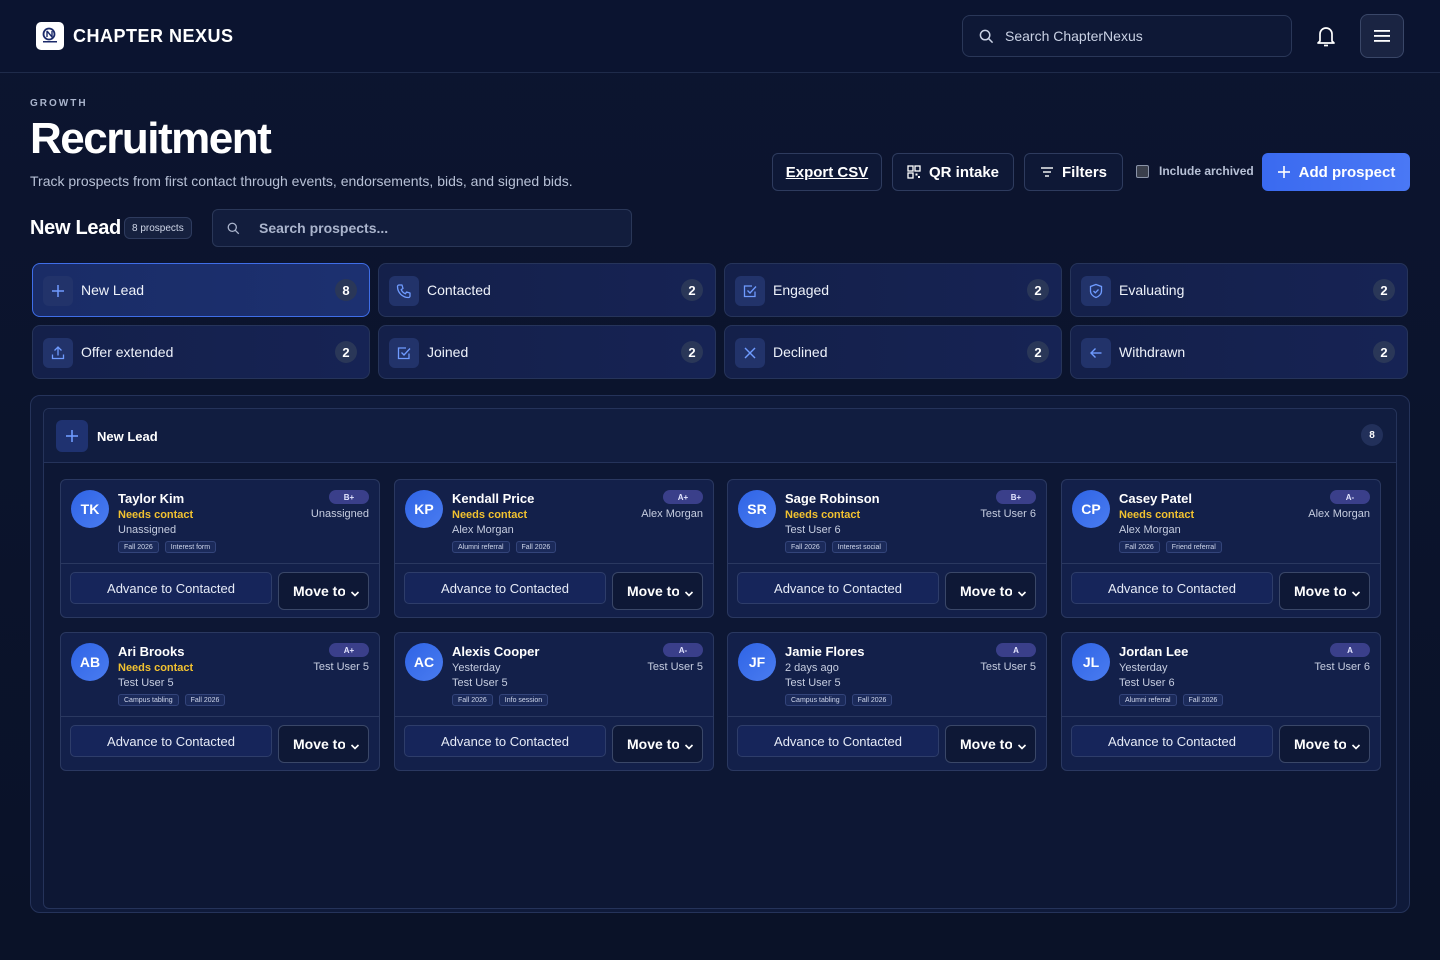 The width and height of the screenshot is (1440, 960). I want to click on stage-tile-offer-extended: Offer extended 2, so click(201, 352).